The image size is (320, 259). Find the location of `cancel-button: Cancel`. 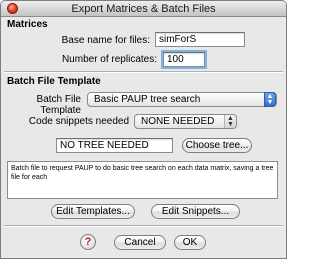

cancel-button: Cancel is located at coordinates (140, 242).